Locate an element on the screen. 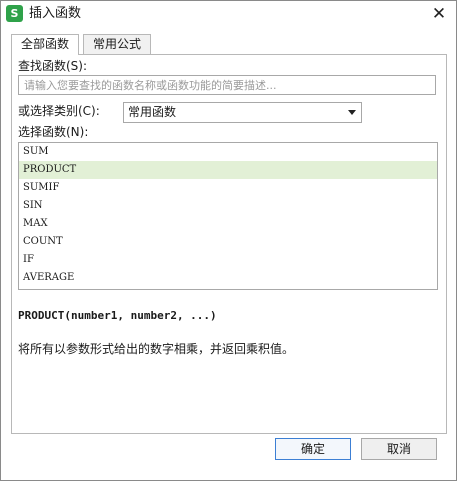 The image size is (457, 481). function-item-product: PRODUCT is located at coordinates (228, 170).